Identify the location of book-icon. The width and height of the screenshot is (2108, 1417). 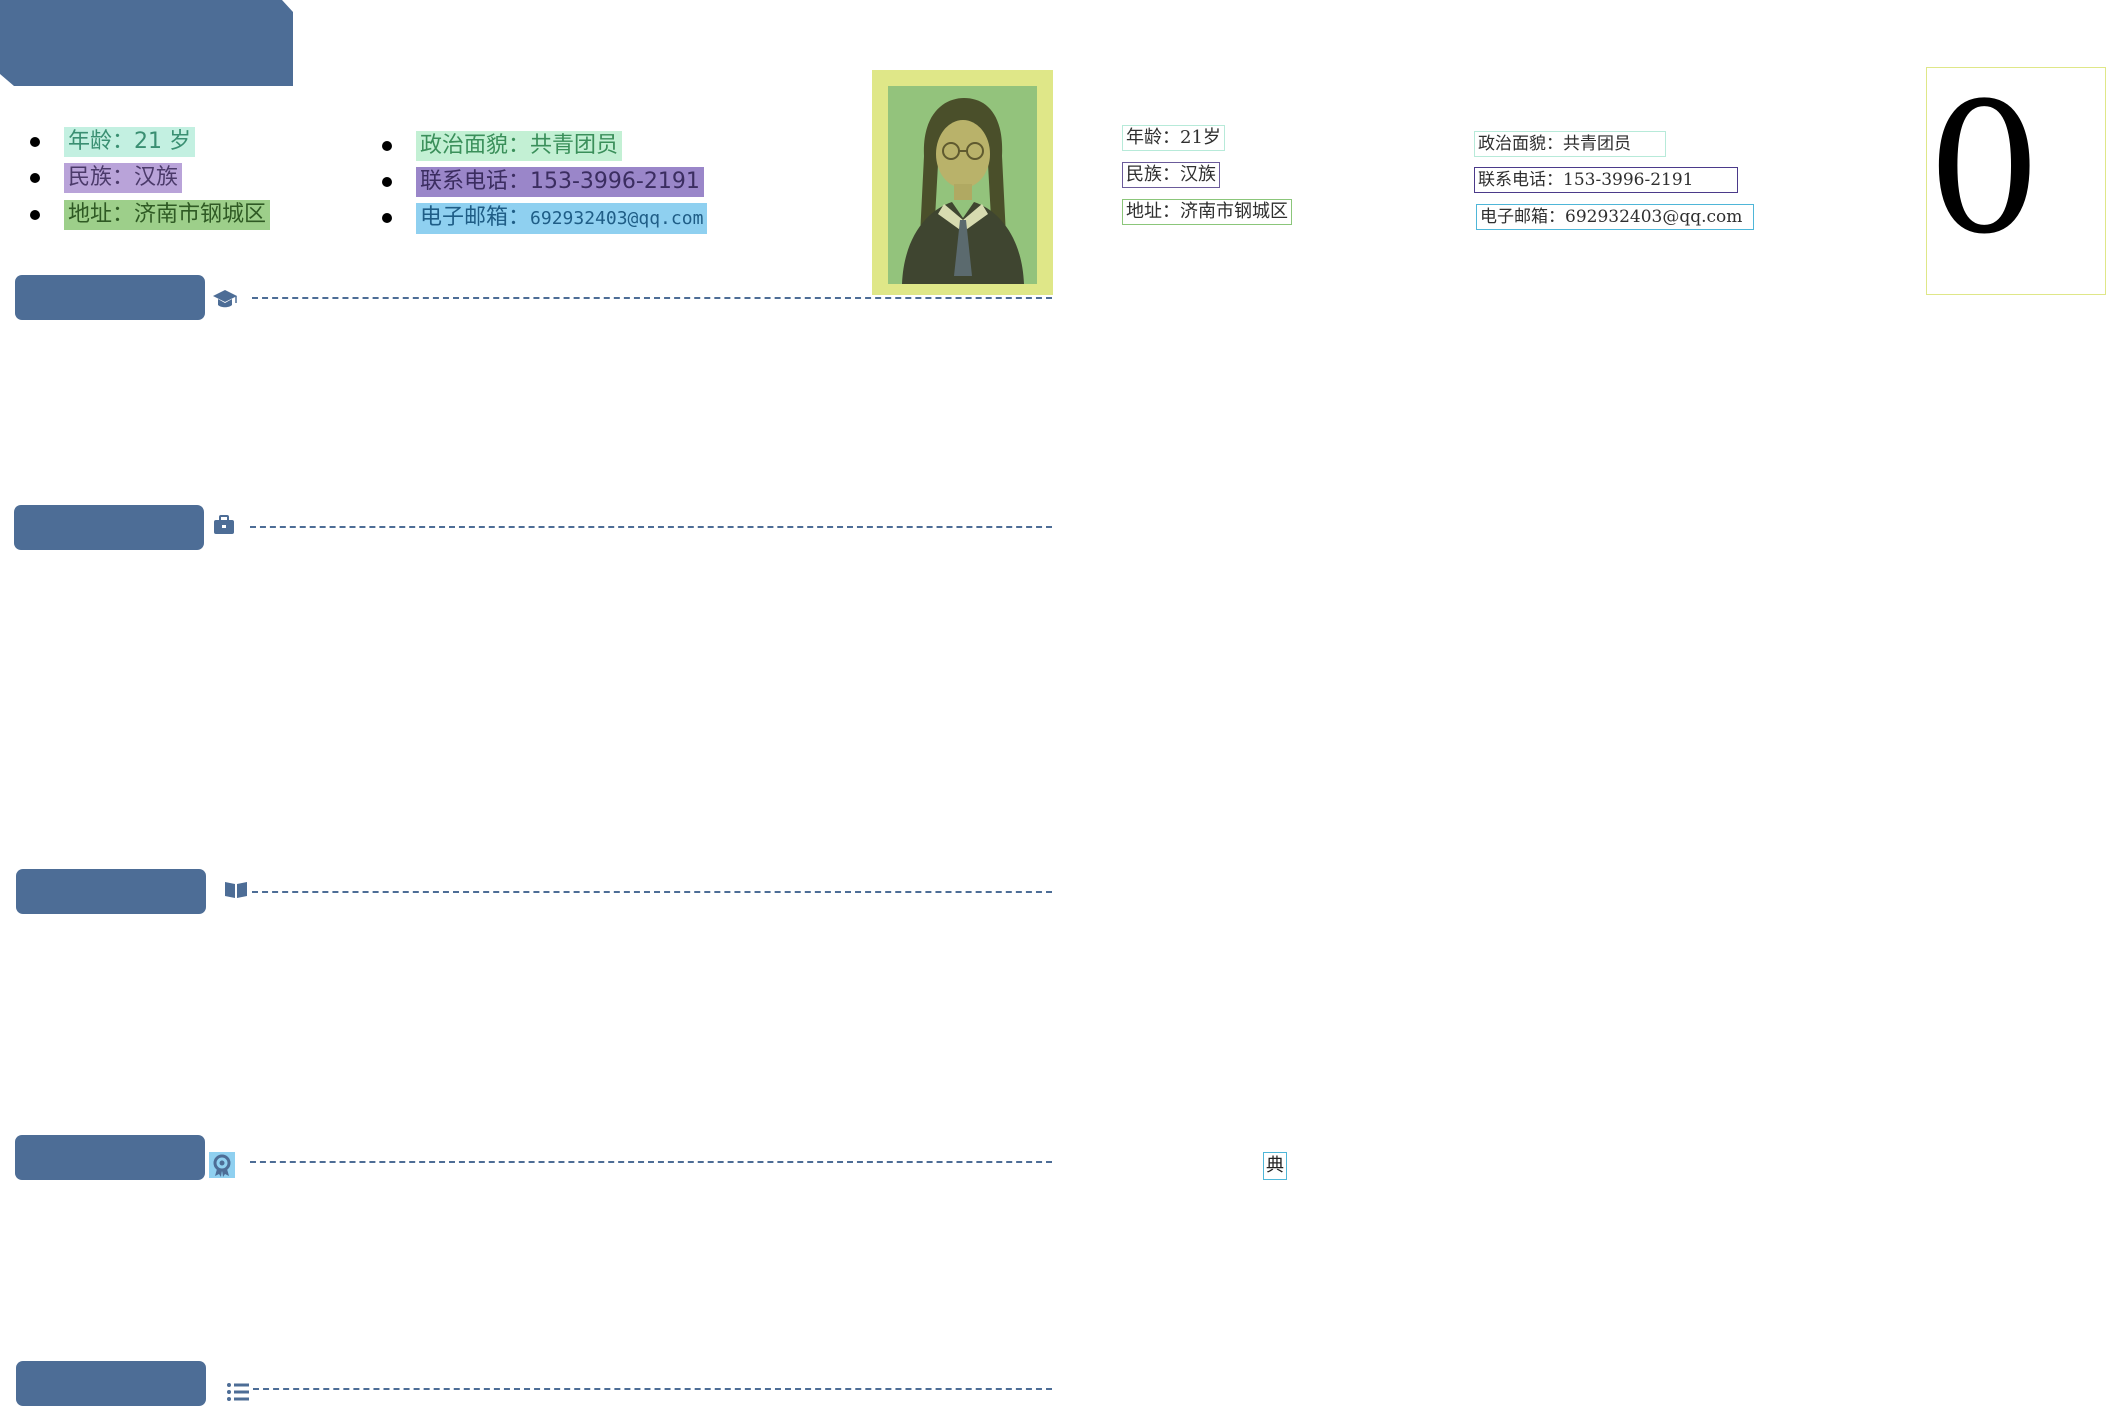
(236, 890).